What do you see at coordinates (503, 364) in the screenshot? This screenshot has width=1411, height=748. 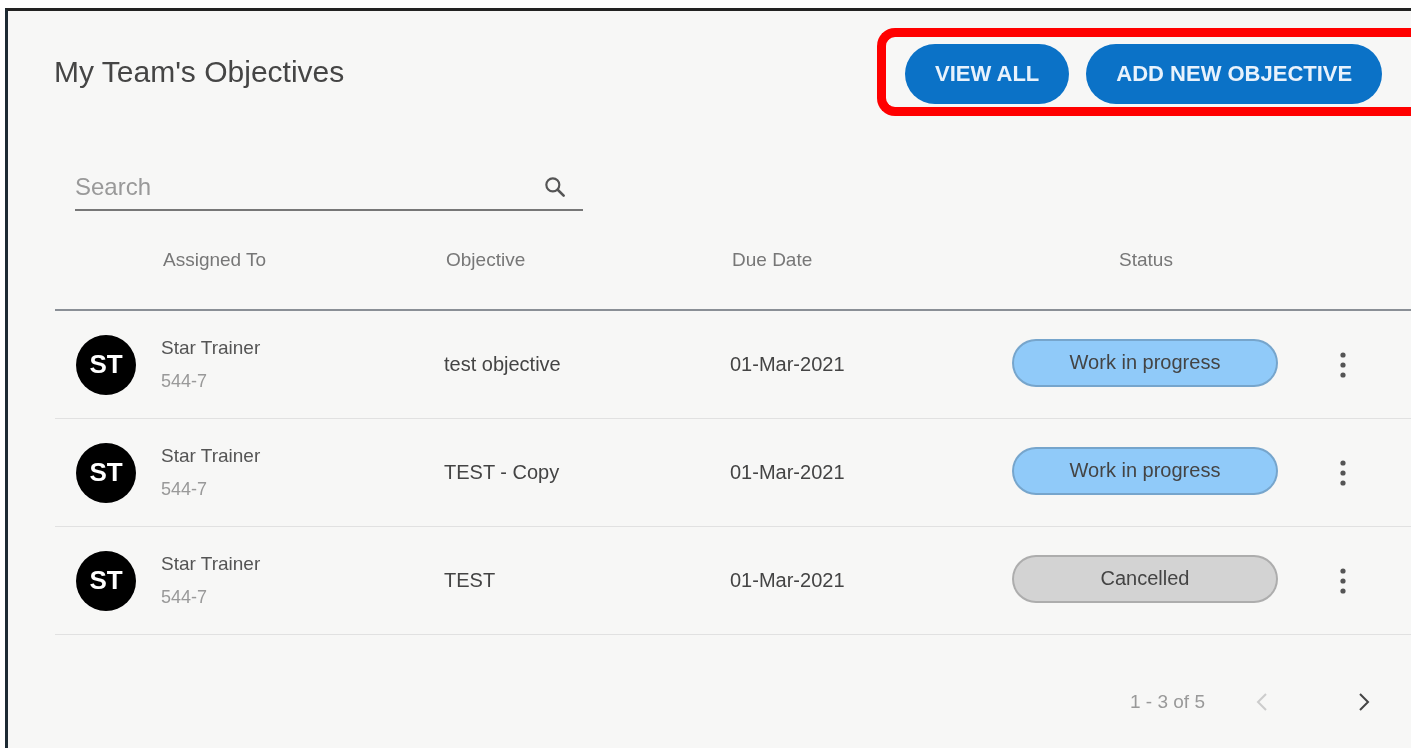 I see `objective-text: test objective` at bounding box center [503, 364].